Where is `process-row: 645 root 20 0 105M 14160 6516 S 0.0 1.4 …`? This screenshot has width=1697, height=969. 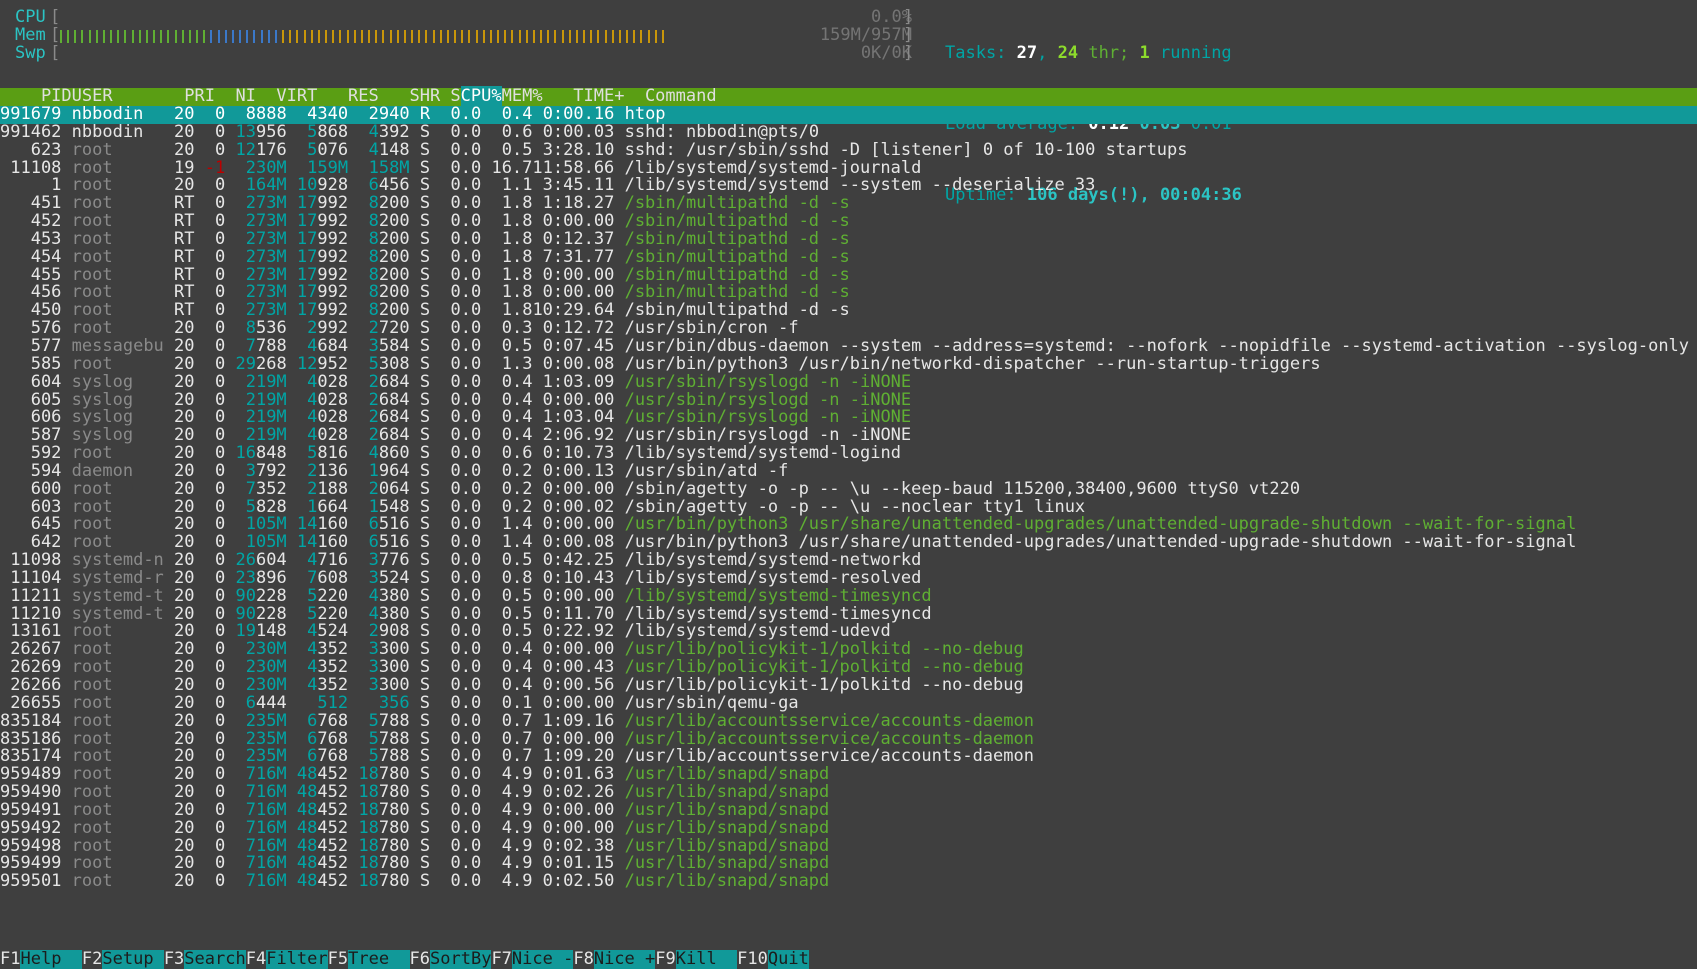
process-row: 645 root 20 0 105M 14160 6516 S 0.0 1.4 … is located at coordinates (848, 525).